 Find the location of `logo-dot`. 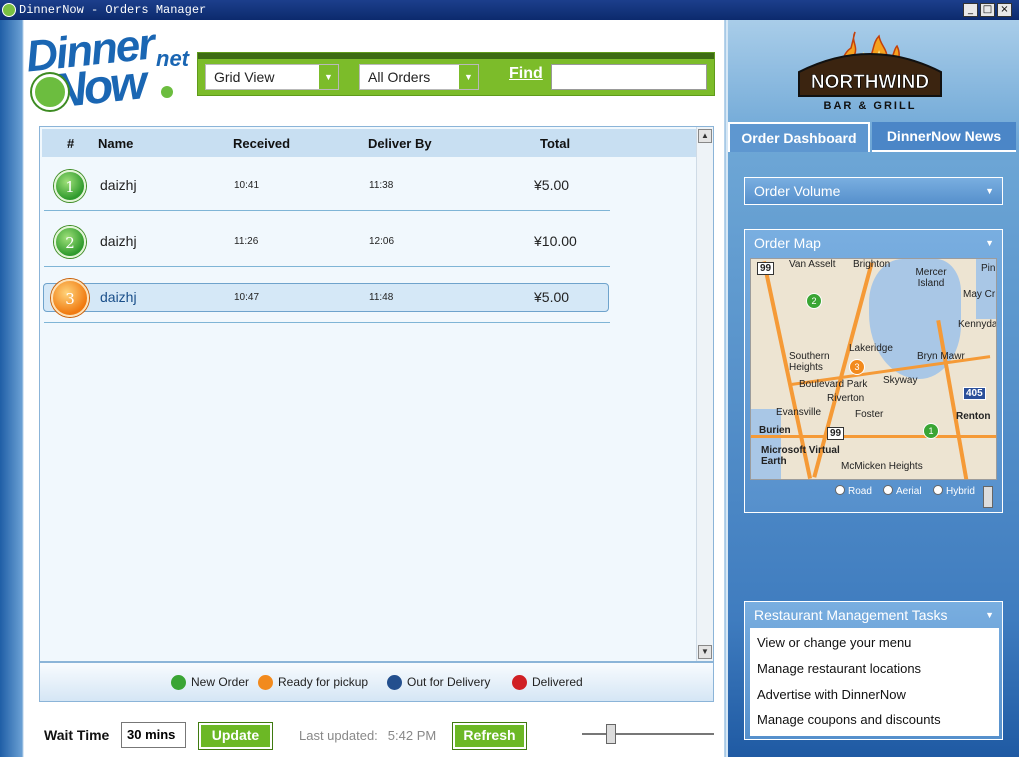

logo-dot is located at coordinates (167, 92).